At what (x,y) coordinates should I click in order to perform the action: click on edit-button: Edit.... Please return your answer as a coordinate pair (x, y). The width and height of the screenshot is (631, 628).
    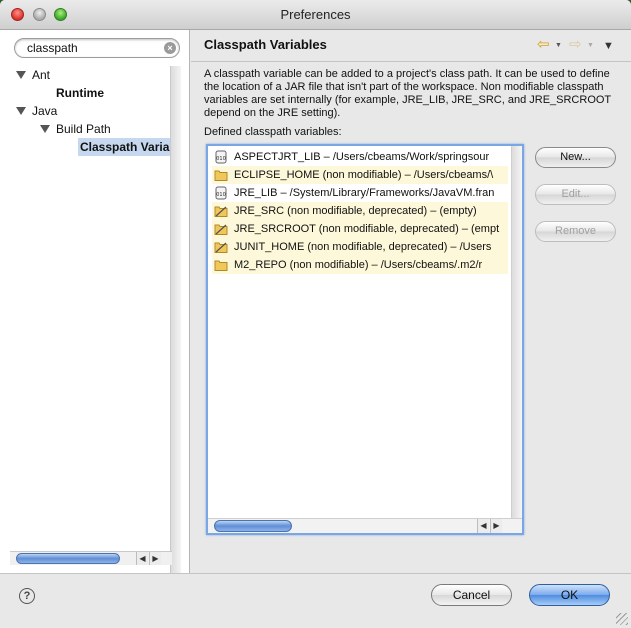
    Looking at the image, I should click on (575, 194).